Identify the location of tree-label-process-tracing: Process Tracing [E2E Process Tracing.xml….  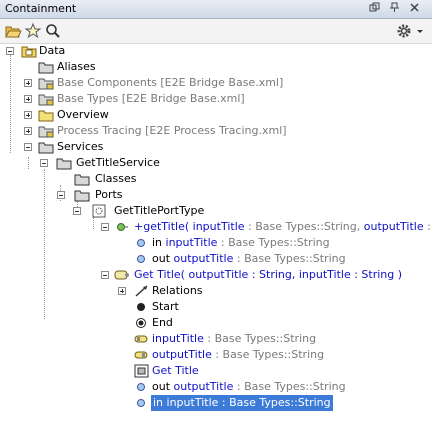
(172, 130).